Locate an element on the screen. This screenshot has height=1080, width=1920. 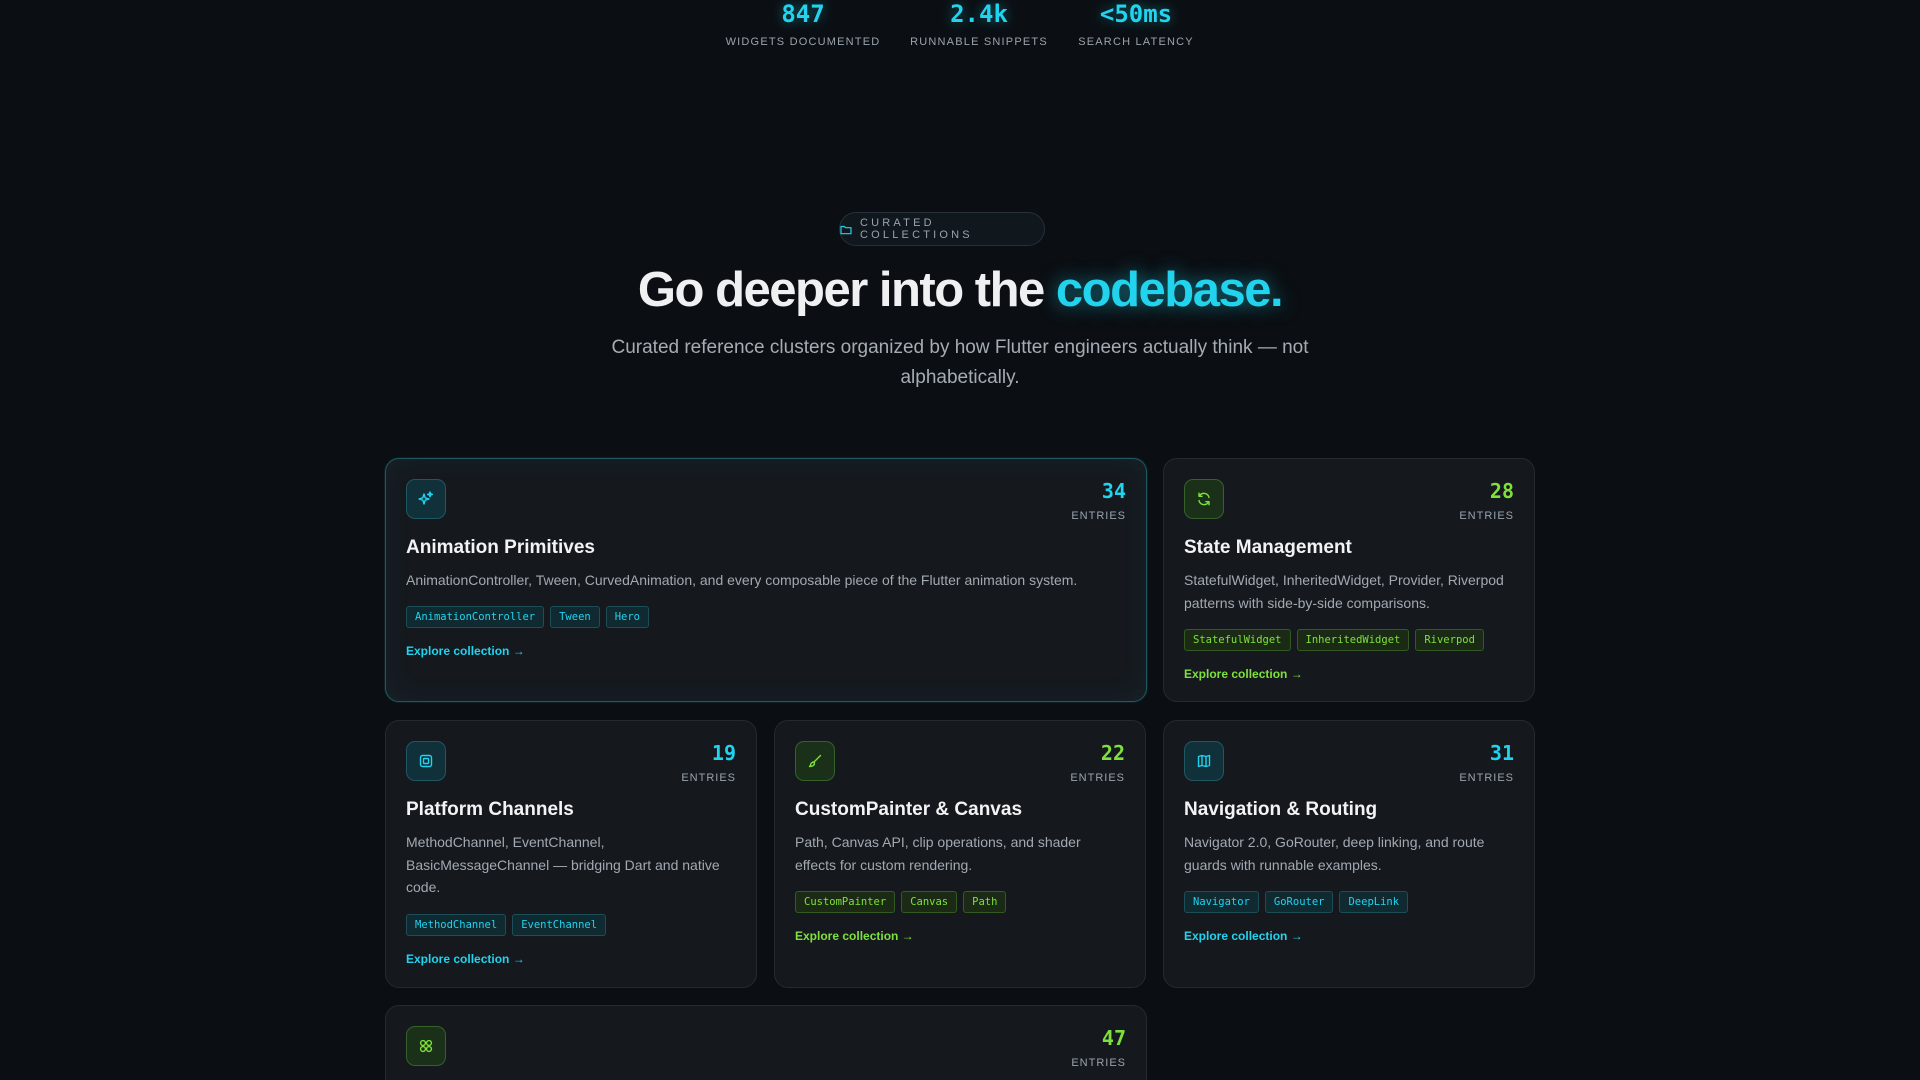
entry-count-value: 31 is located at coordinates (1501, 753).